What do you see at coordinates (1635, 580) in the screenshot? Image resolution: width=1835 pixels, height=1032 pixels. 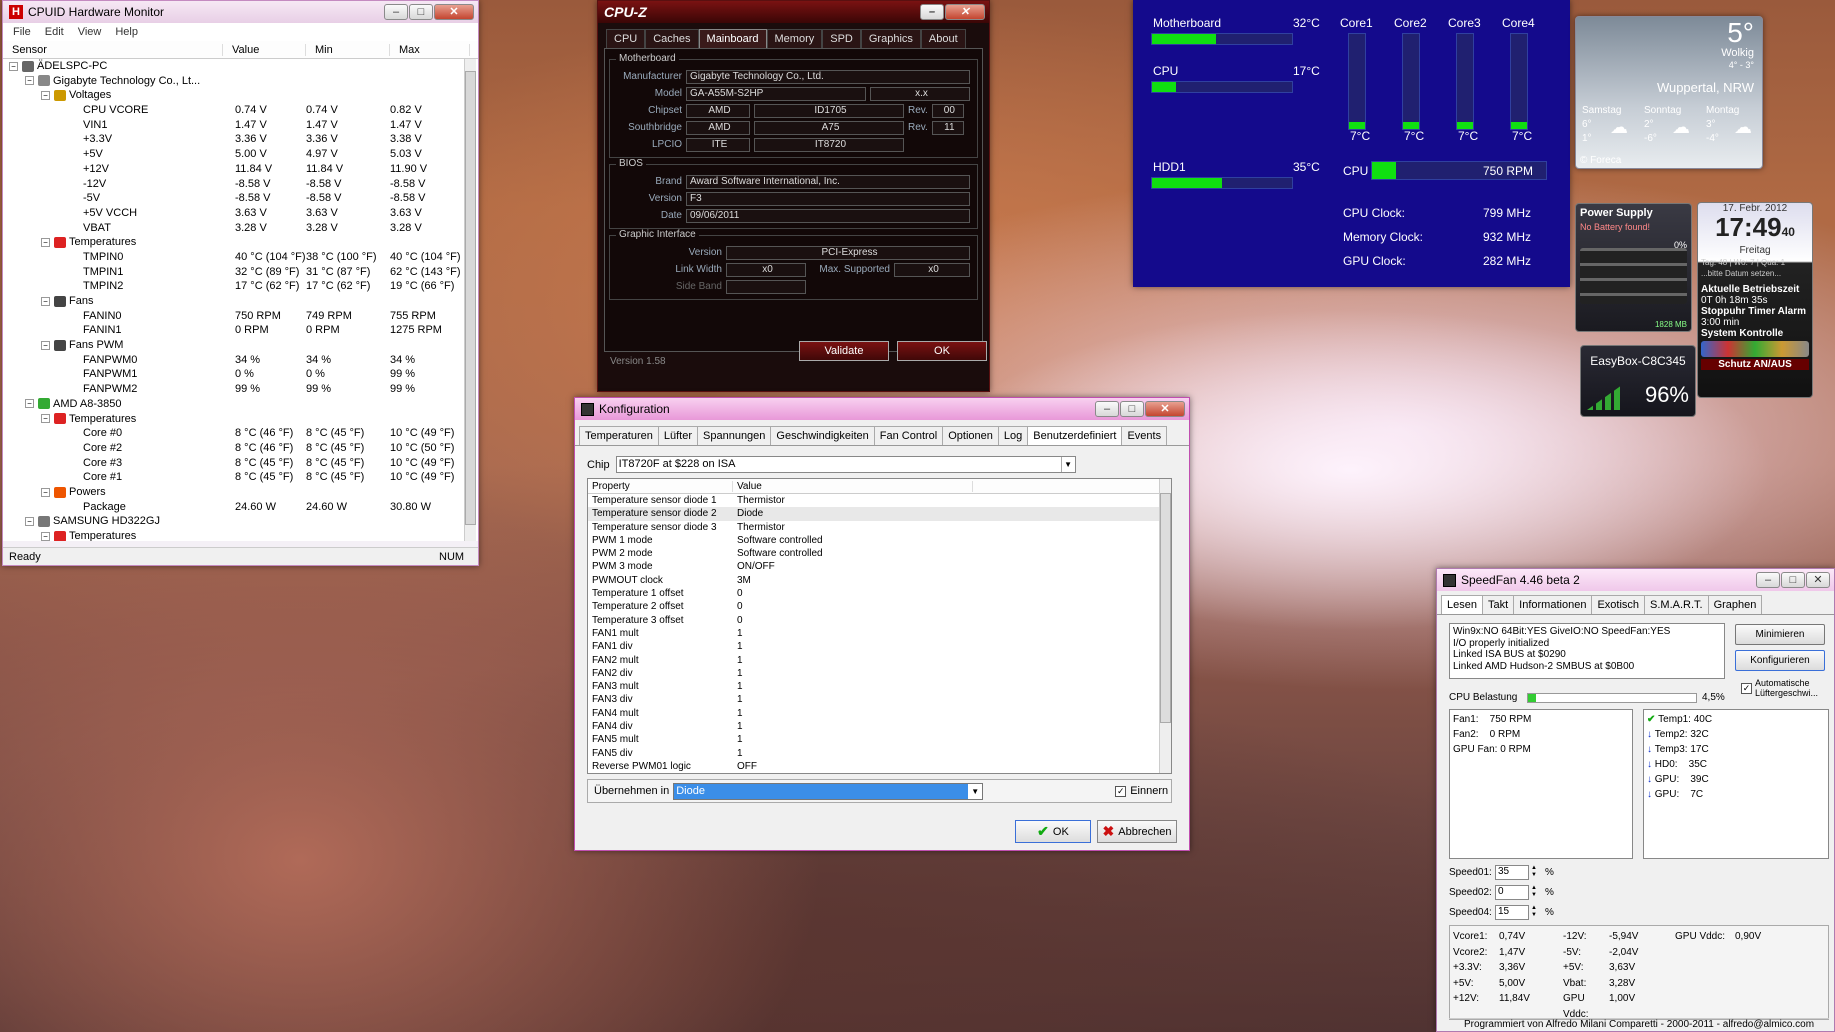 I see `speedfan-titlebar: SpeedFan 4.46 beta 2 – □ ✕` at bounding box center [1635, 580].